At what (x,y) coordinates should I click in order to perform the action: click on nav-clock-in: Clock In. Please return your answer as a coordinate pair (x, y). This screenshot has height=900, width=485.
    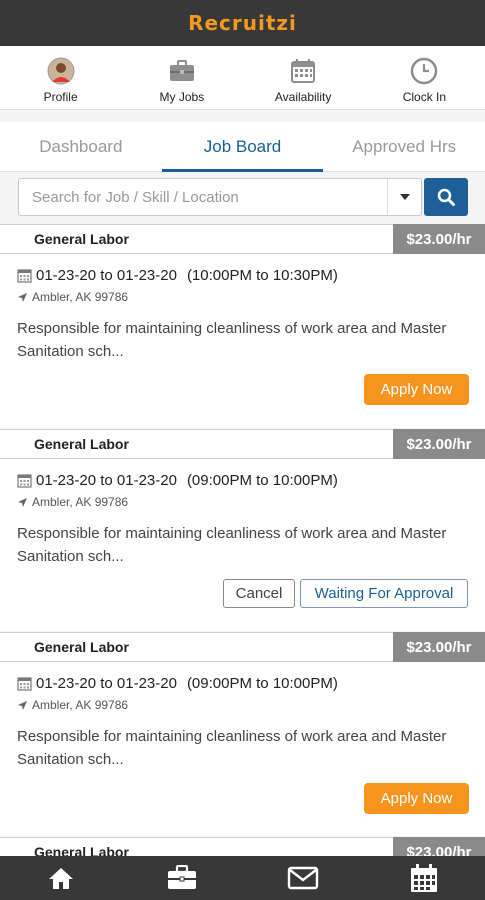
    Looking at the image, I should click on (424, 77).